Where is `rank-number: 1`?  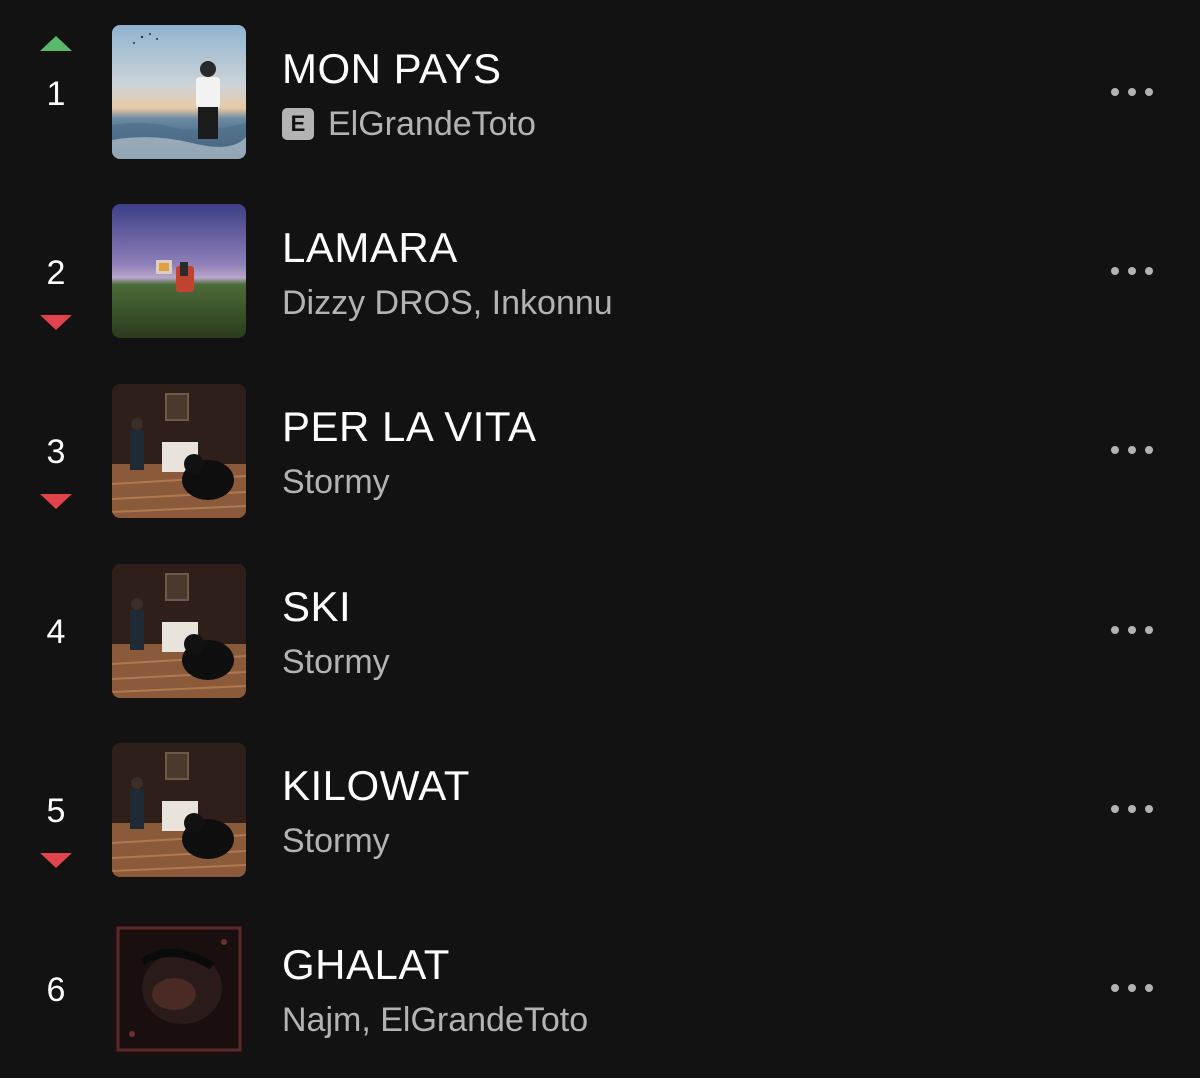
rank-number: 1 is located at coordinates (56, 94).